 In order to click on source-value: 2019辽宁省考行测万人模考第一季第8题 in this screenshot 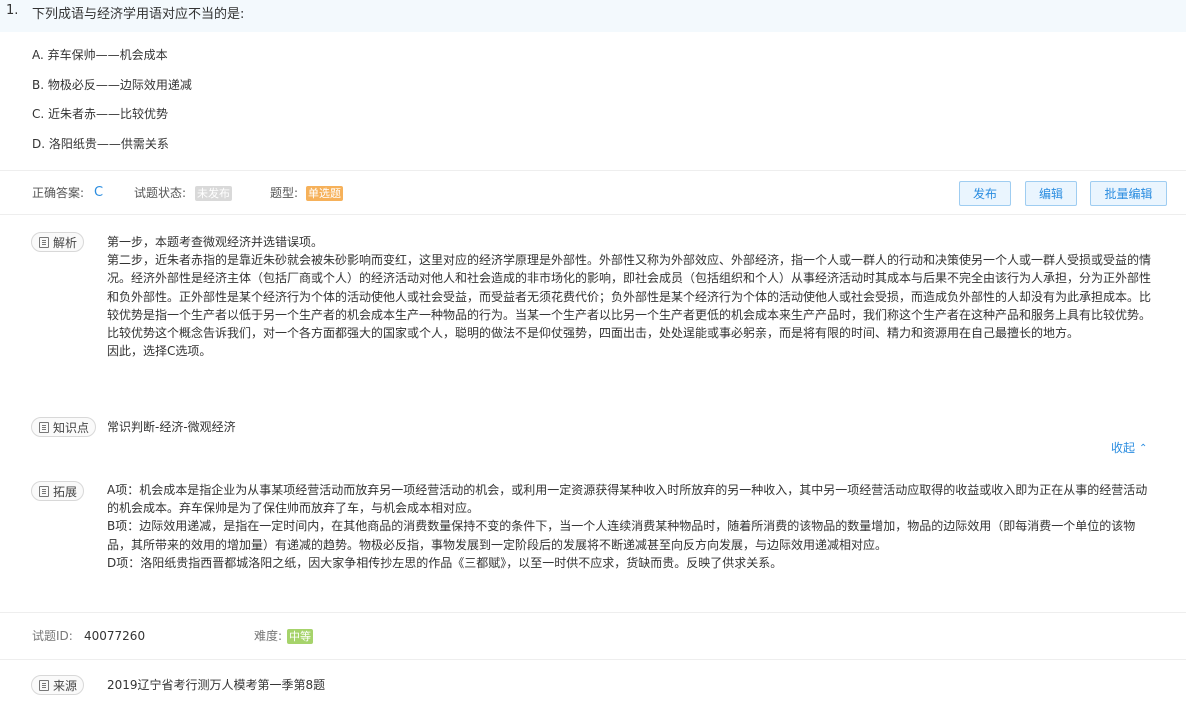, I will do `click(216, 685)`.